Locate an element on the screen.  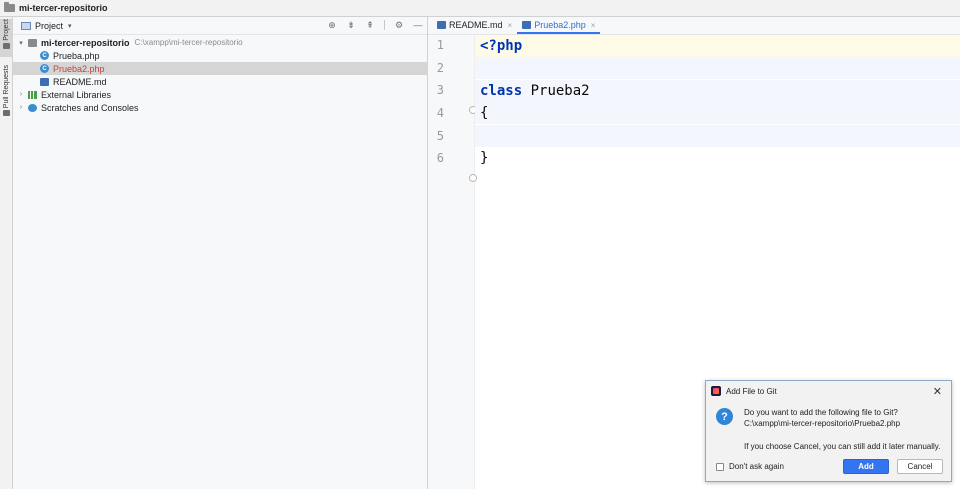
tree-item-external-libraries: › External Libraries is located at coordinates (220, 94).